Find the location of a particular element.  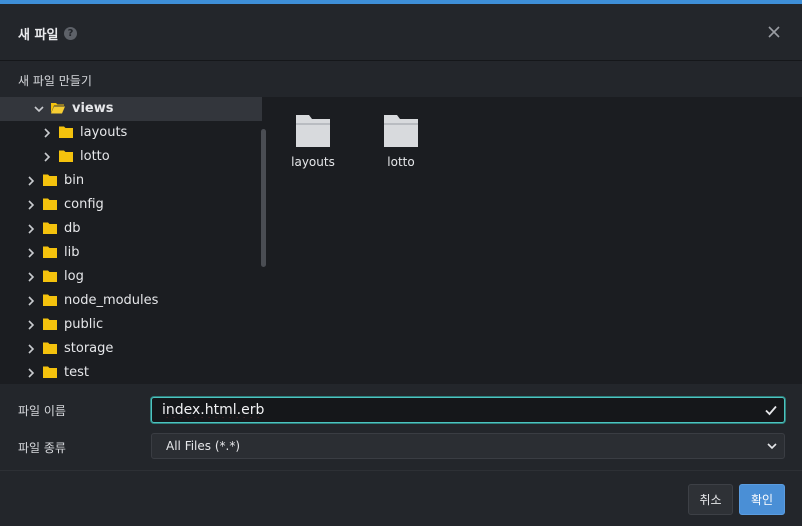

tree-item-lib: lib is located at coordinates (131, 253).